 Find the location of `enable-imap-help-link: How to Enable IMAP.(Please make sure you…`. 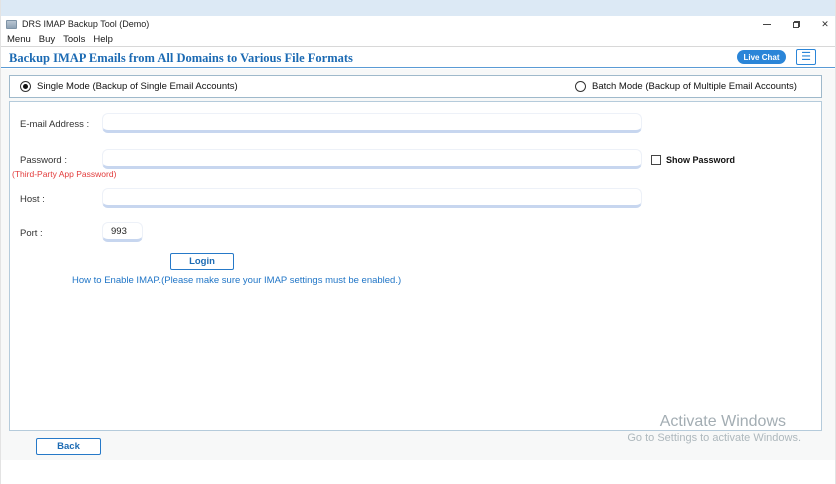

enable-imap-help-link: How to Enable IMAP.(Please make sure you… is located at coordinates (236, 280).